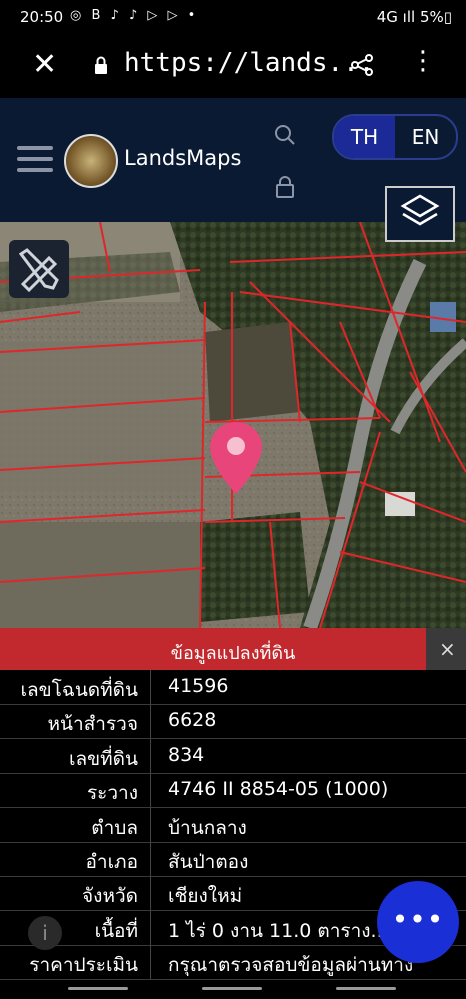  Describe the element at coordinates (45, 933) in the screenshot. I see `info-icon: i` at that location.